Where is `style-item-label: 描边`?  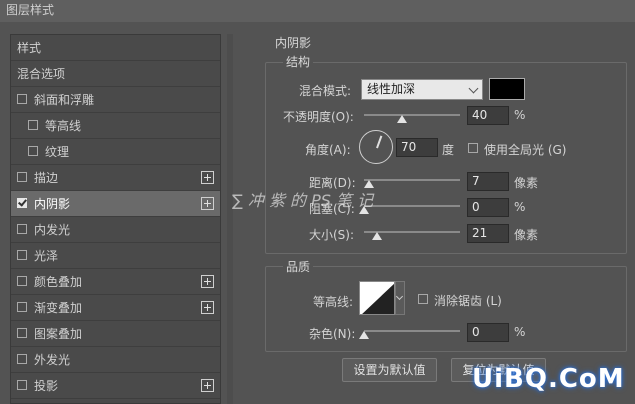
style-item-label: 描边 is located at coordinates (46, 178).